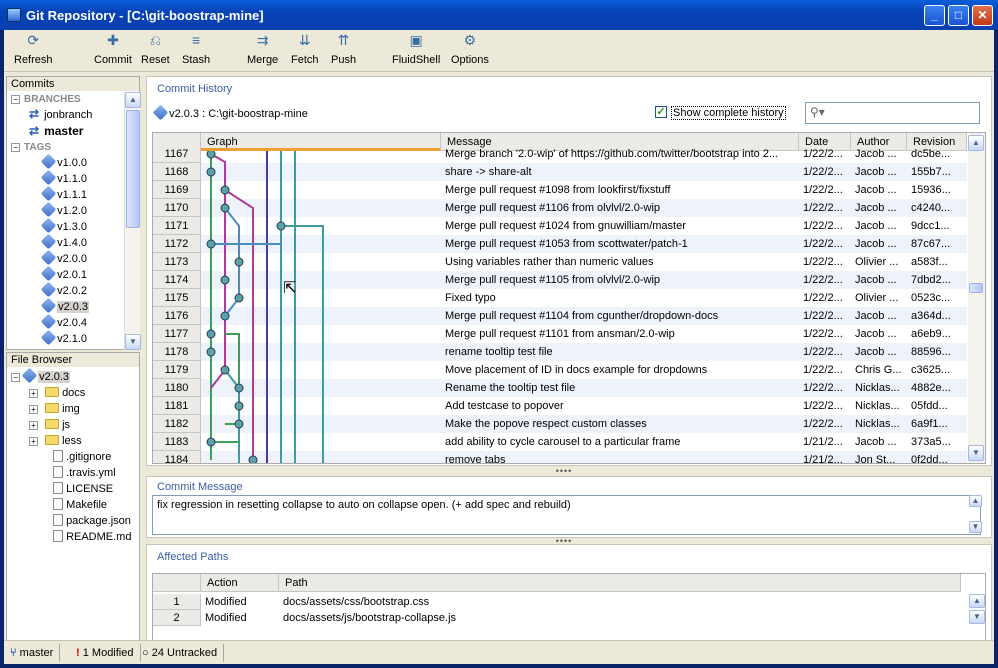 This screenshot has width=998, height=668. Describe the element at coordinates (240, 583) in the screenshot. I see `column-header-action: Action` at that location.